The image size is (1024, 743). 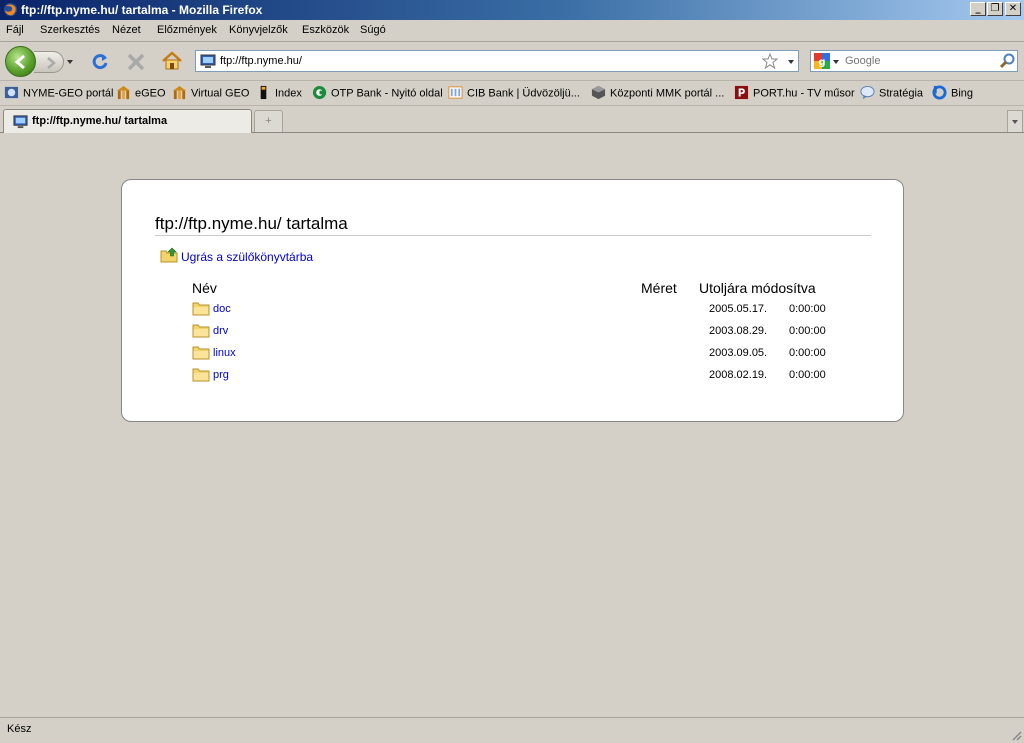 I want to click on bookmark-port: P PORT.hu - TV műsor, so click(x=794, y=93).